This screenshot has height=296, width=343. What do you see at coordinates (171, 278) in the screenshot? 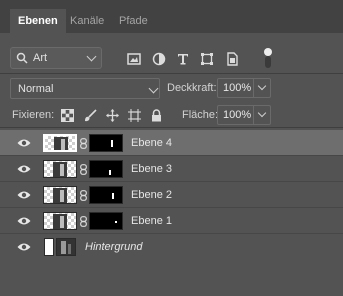
I see `layers-panel-empty-area` at bounding box center [171, 278].